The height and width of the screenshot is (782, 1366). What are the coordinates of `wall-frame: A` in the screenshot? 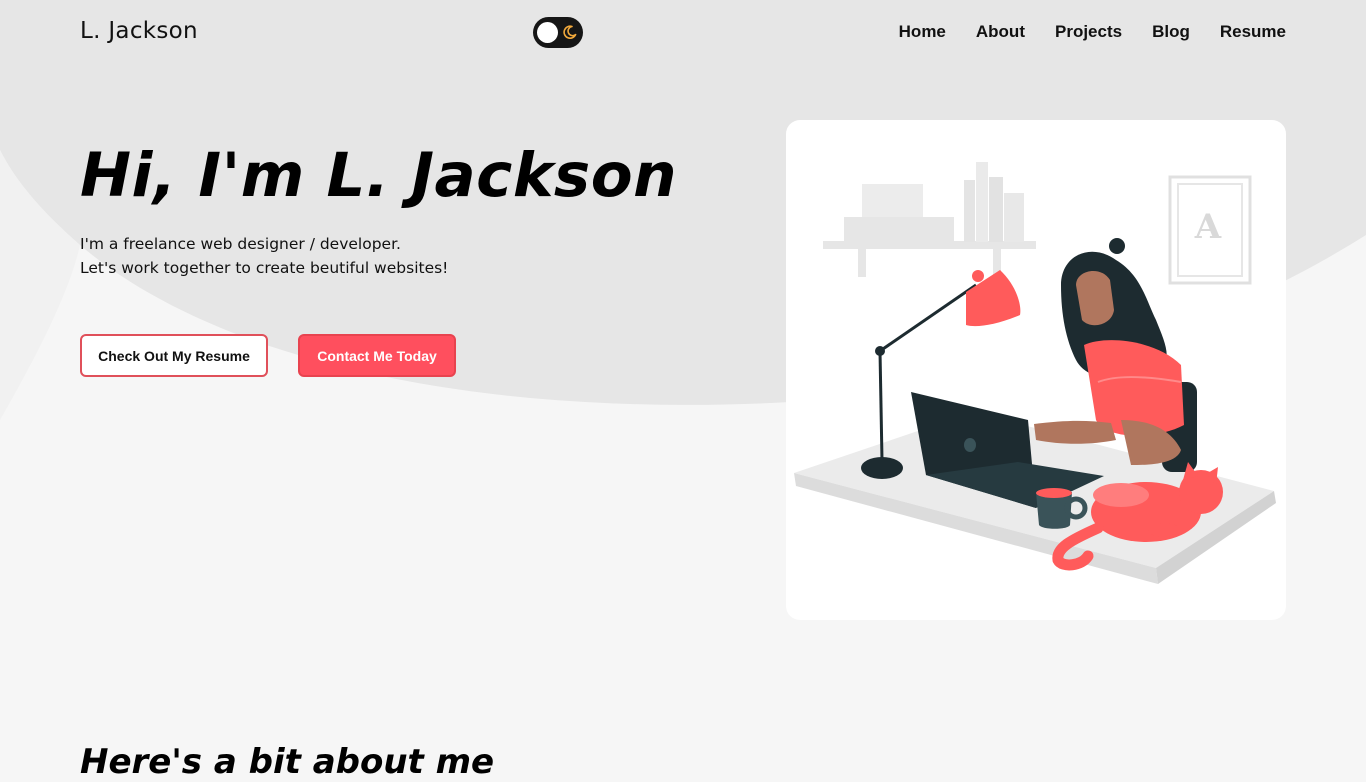 It's located at (1210, 230).